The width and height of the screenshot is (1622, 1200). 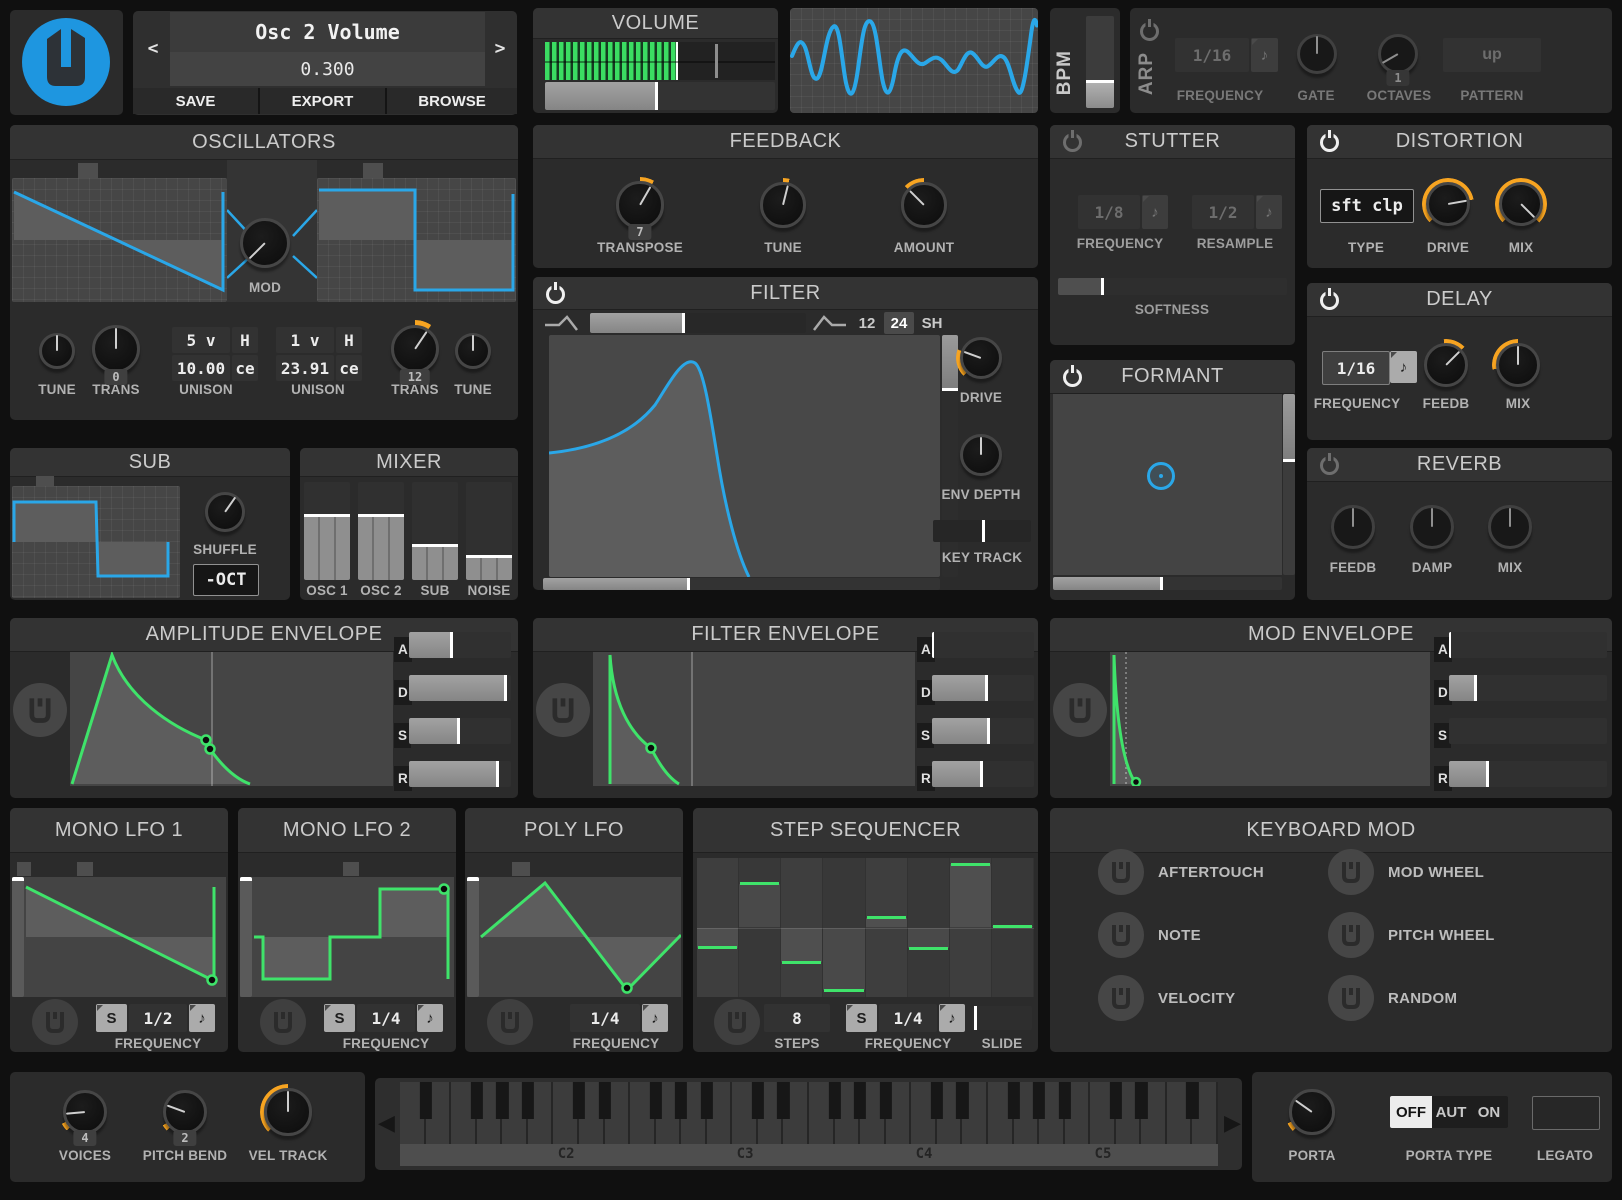 I want to click on formant-x-slider, so click(x=1167, y=583).